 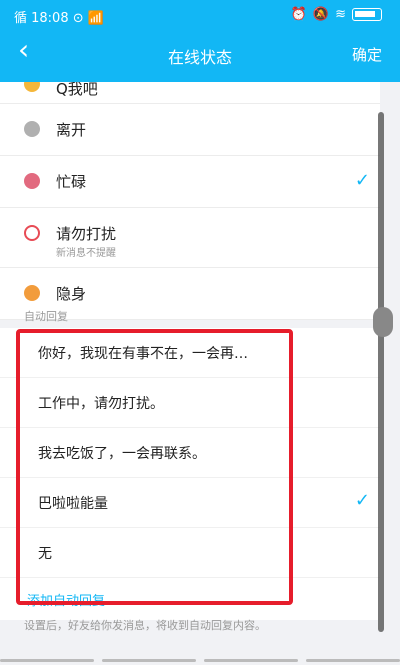 I want to click on bottom-indicator, so click(x=200, y=661).